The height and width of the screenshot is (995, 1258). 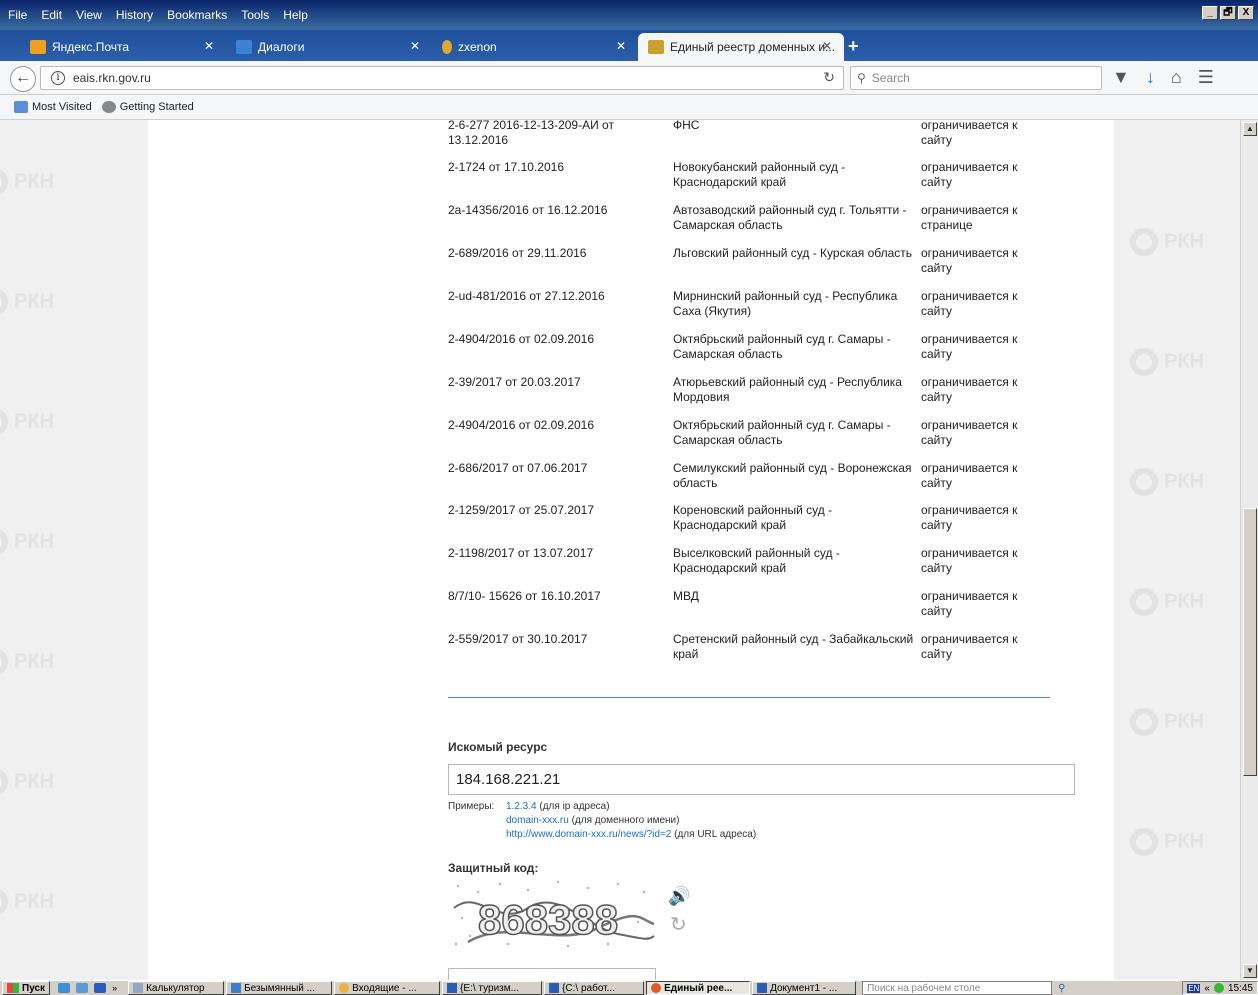 What do you see at coordinates (521, 806) in the screenshot?
I see `example-link: 1.2.3.4` at bounding box center [521, 806].